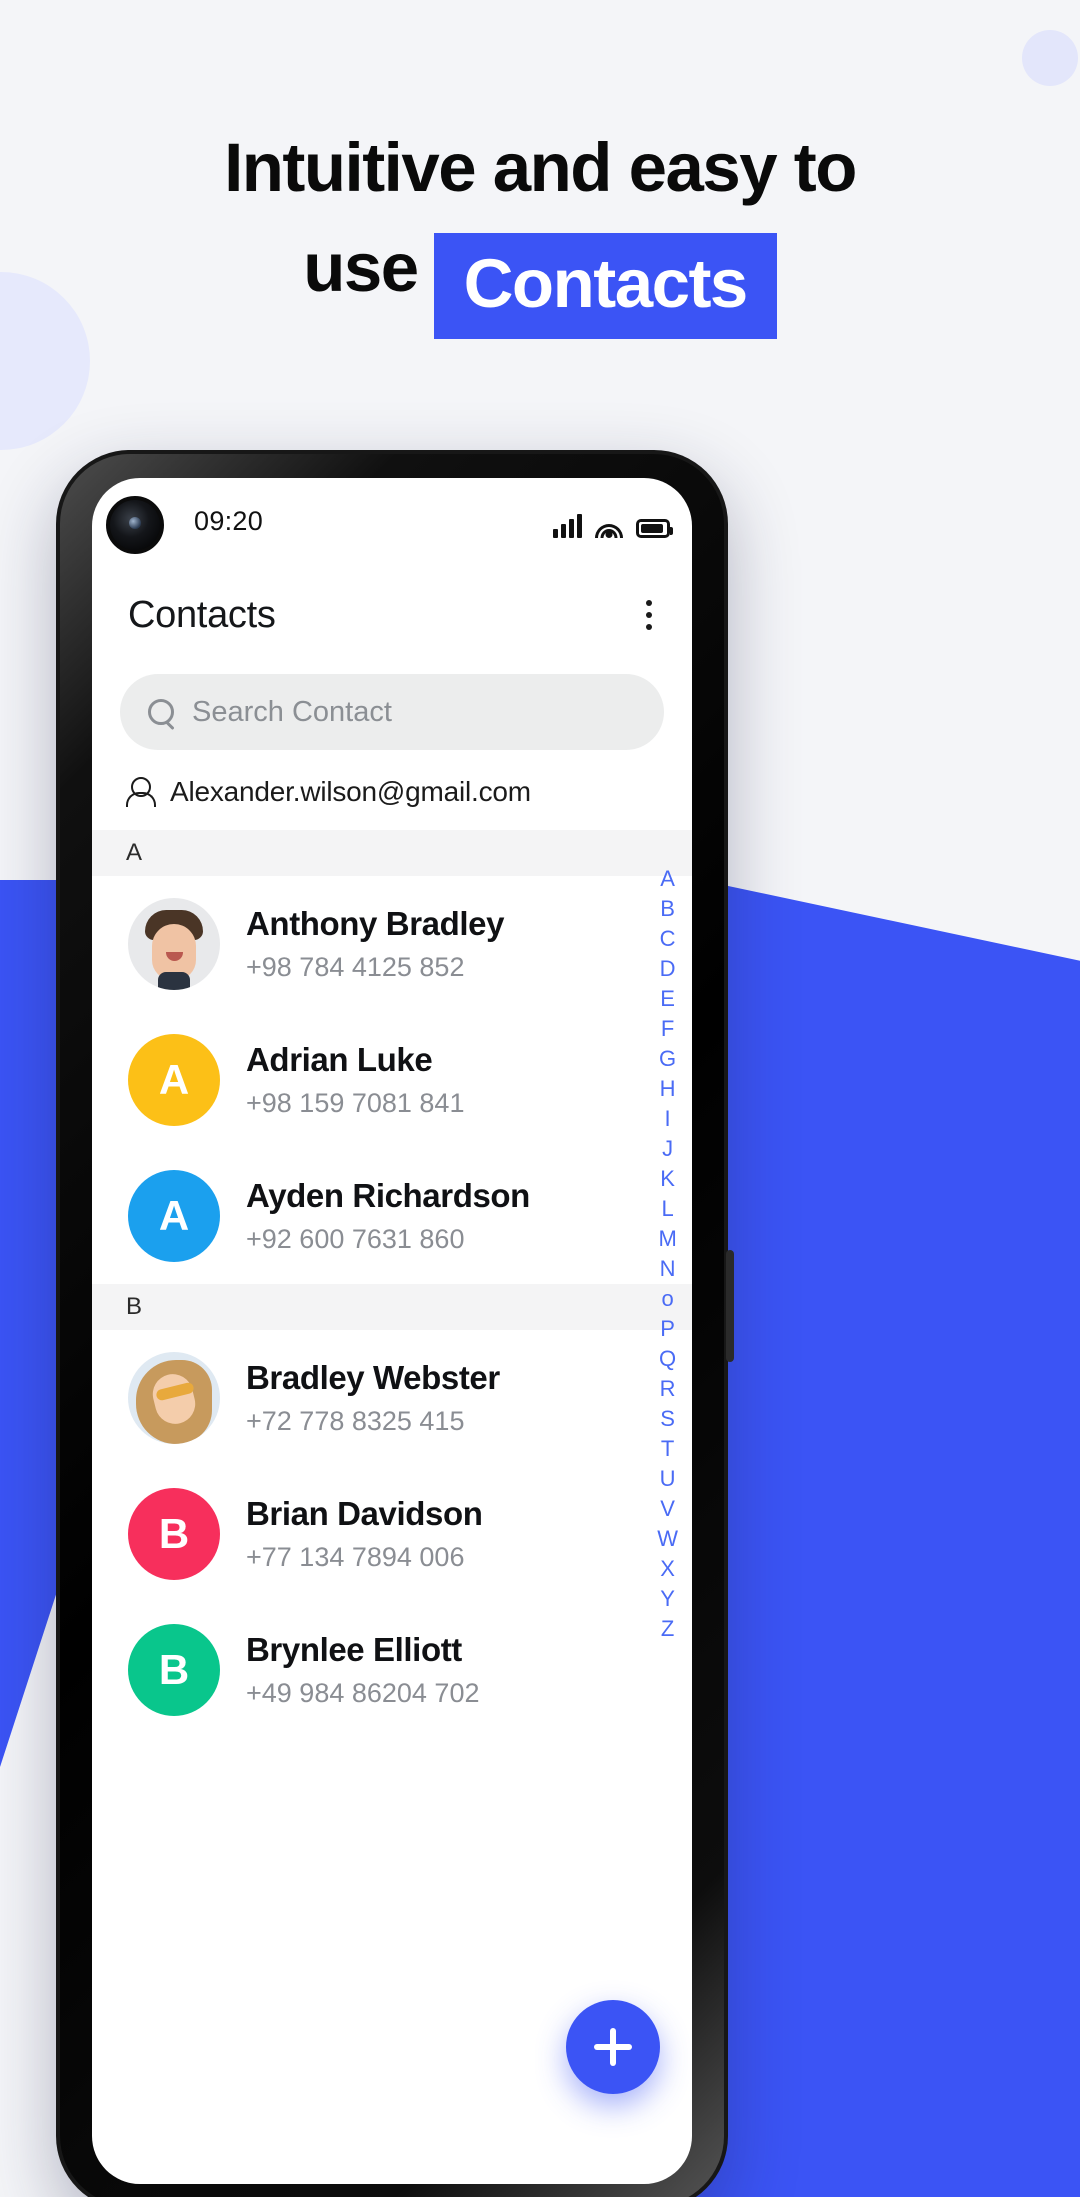 The image size is (1080, 2197). I want to click on status-bar: 09:20, so click(392, 521).